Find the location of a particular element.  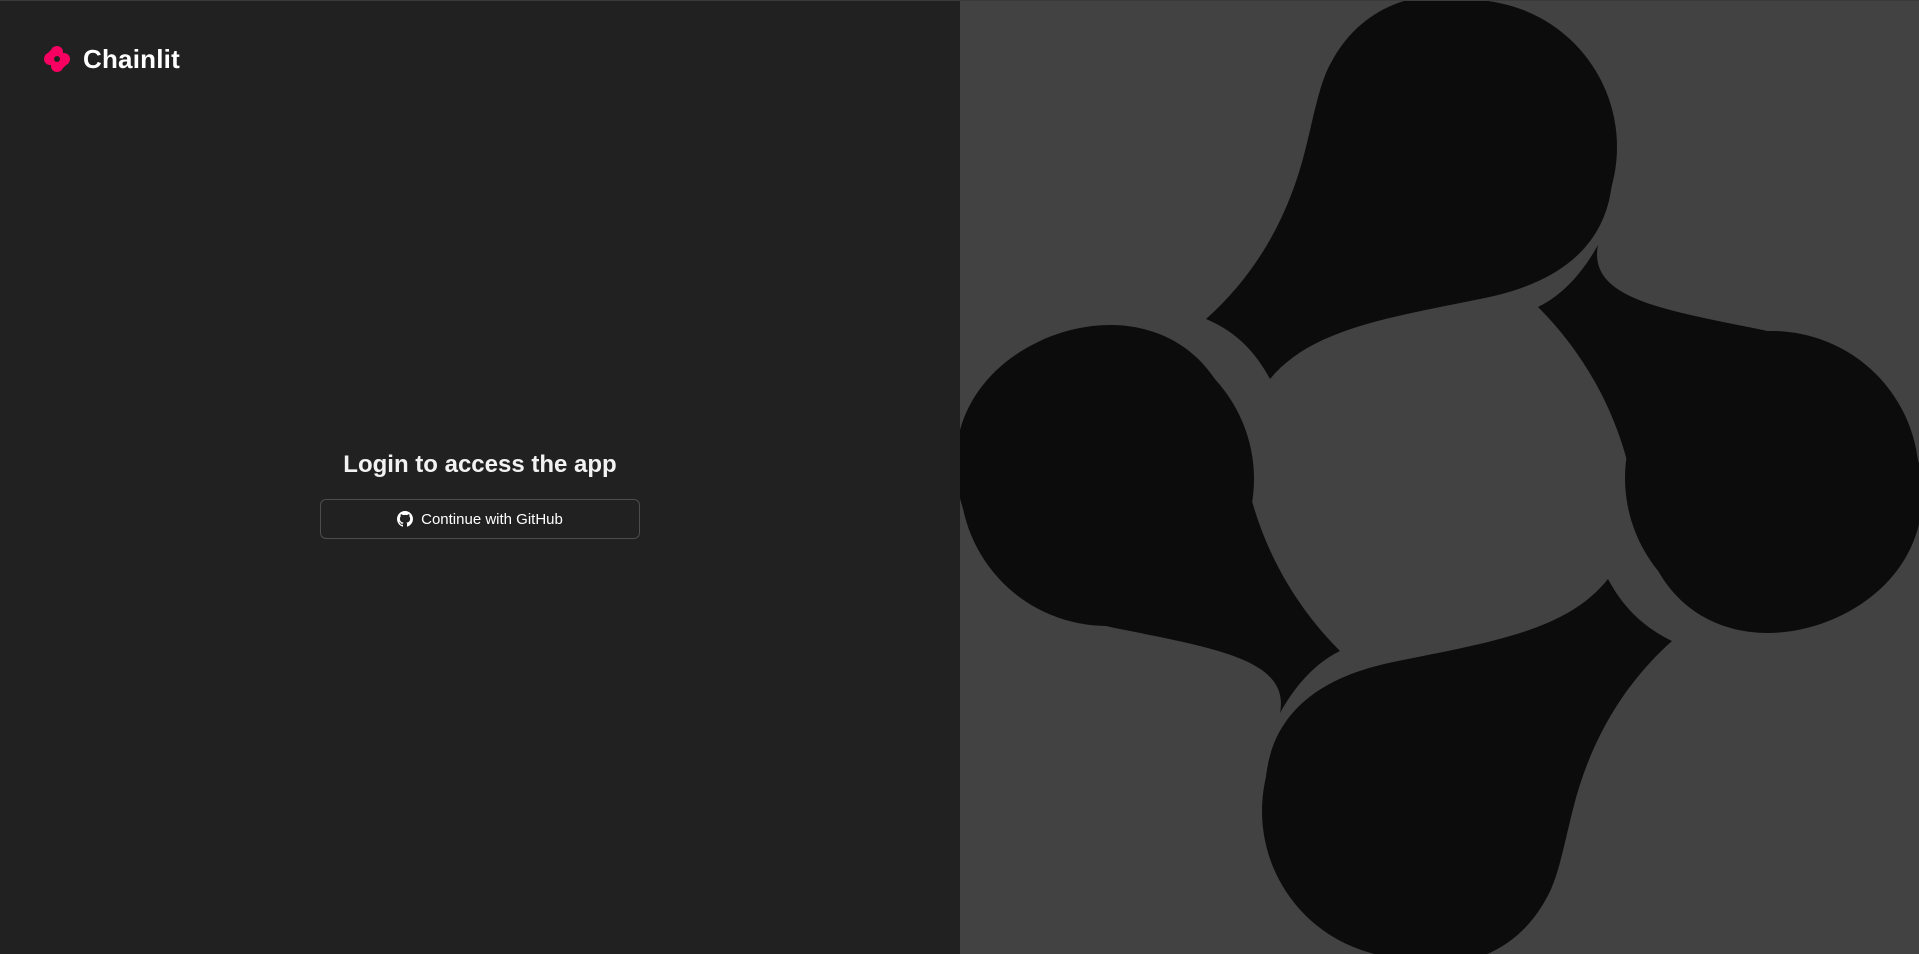

petal-right-head is located at coordinates (1772, 478).